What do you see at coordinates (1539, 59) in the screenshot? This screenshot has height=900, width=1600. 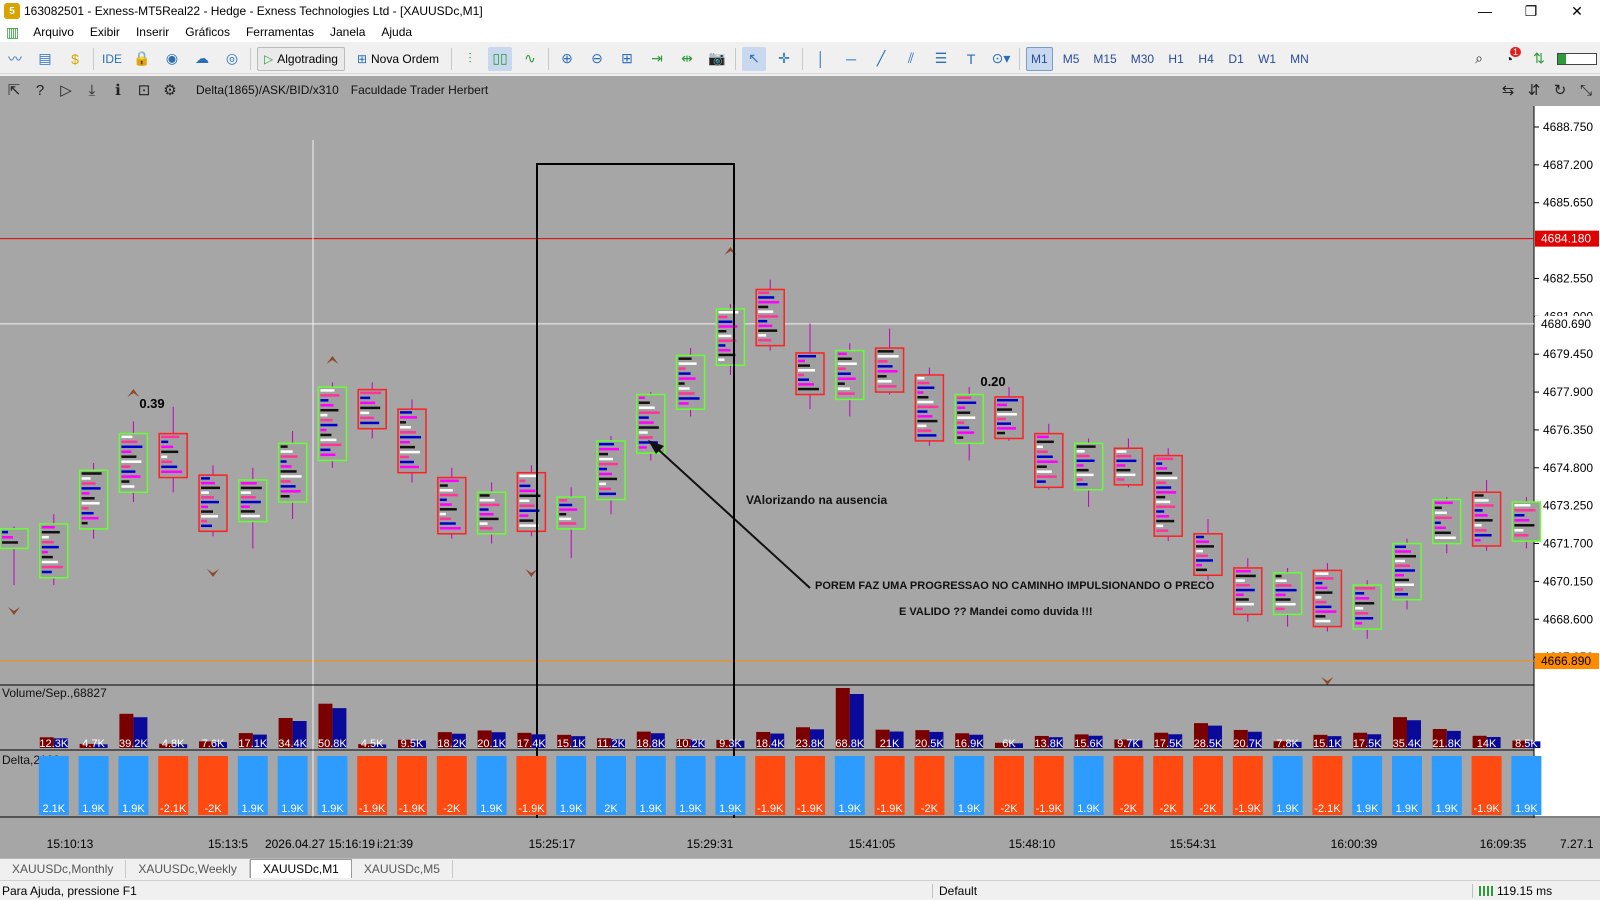 I see `connection-icon: ⇅` at bounding box center [1539, 59].